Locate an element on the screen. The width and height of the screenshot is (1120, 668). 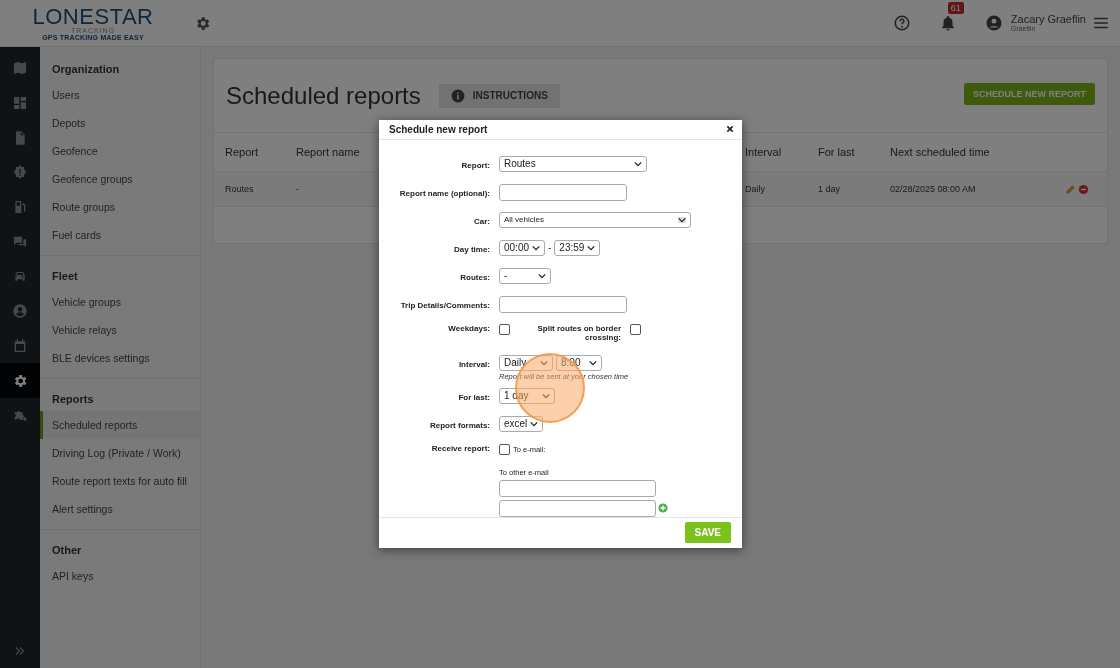
menu-section-title: Other is located at coordinates (67, 550).